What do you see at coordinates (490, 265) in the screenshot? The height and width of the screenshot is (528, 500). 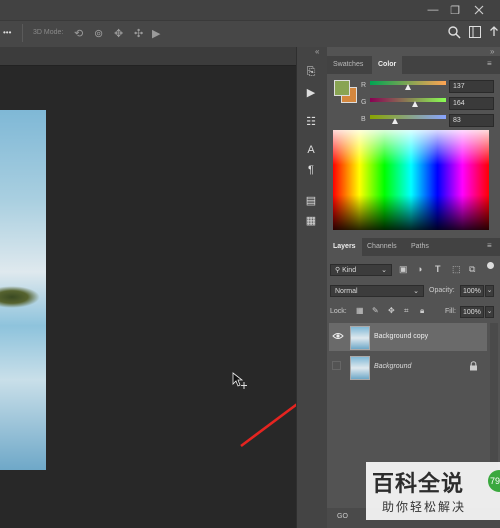 I see `filter-toggle-icon` at bounding box center [490, 265].